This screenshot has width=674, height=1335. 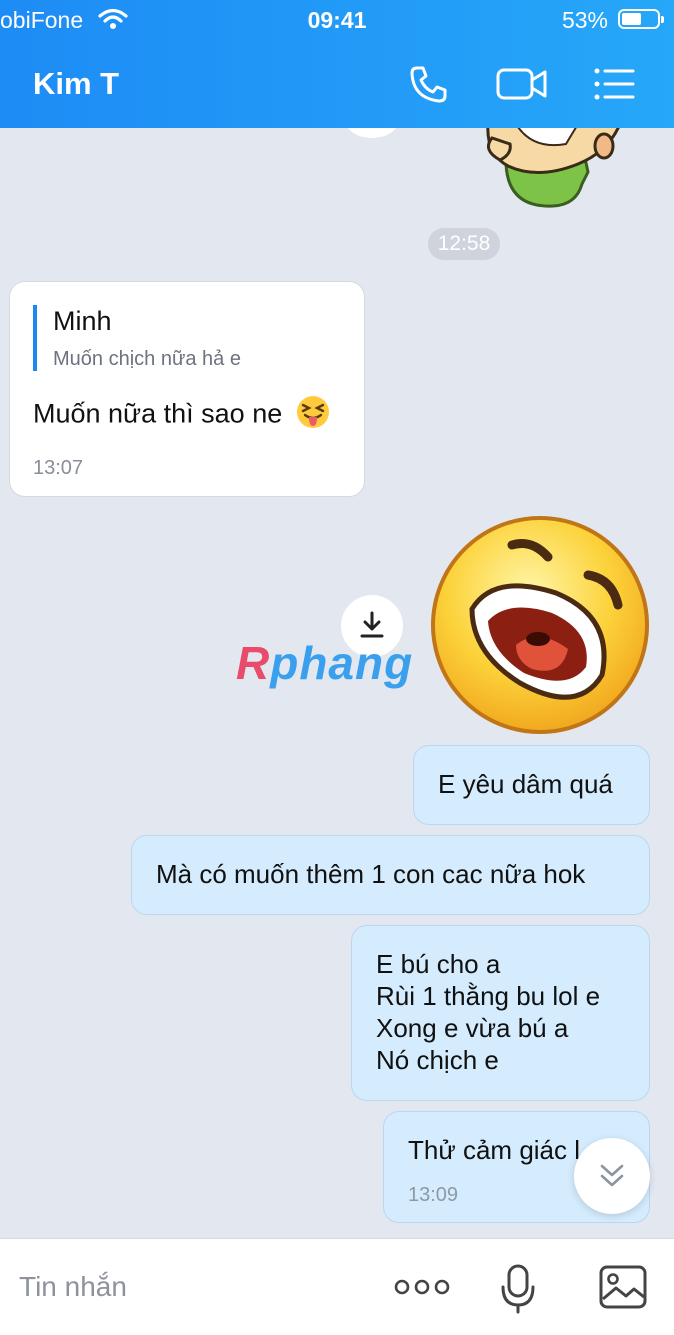 I want to click on message-input-bar: Tin nhắn, so click(x=337, y=1286).